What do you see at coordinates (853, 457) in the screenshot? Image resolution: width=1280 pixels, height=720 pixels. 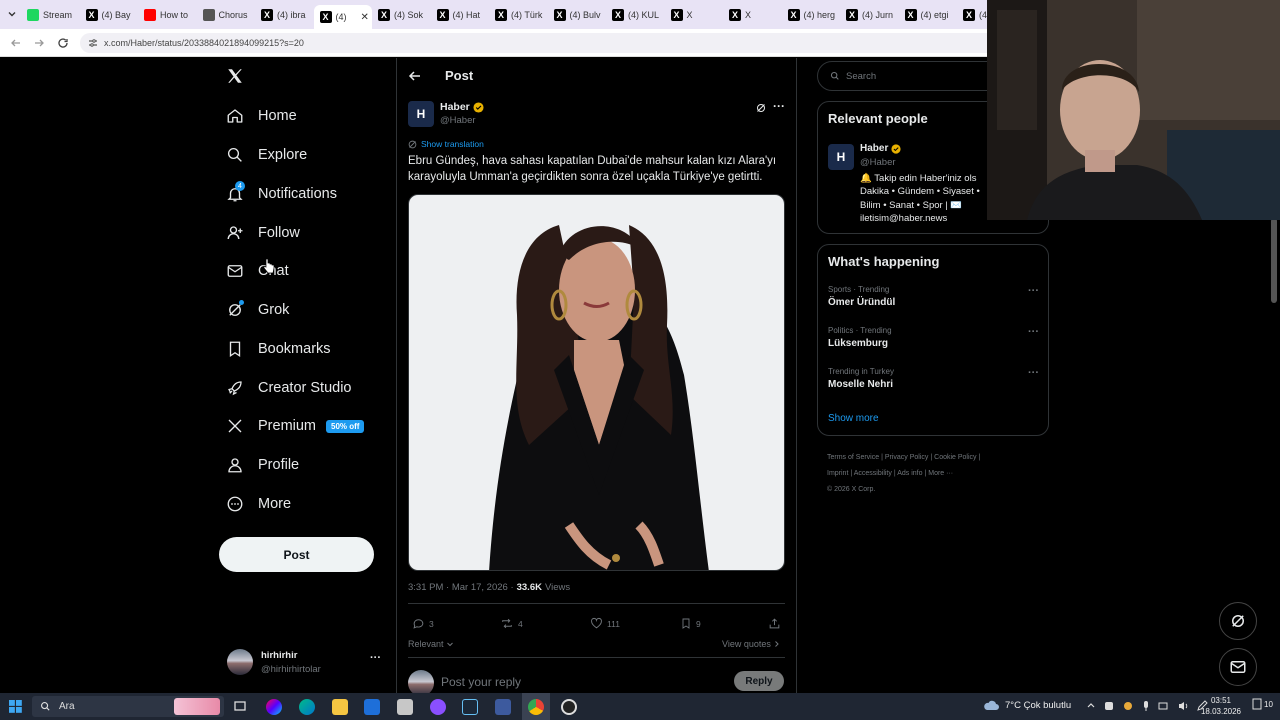 I see `footer-link: Terms of Service` at bounding box center [853, 457].